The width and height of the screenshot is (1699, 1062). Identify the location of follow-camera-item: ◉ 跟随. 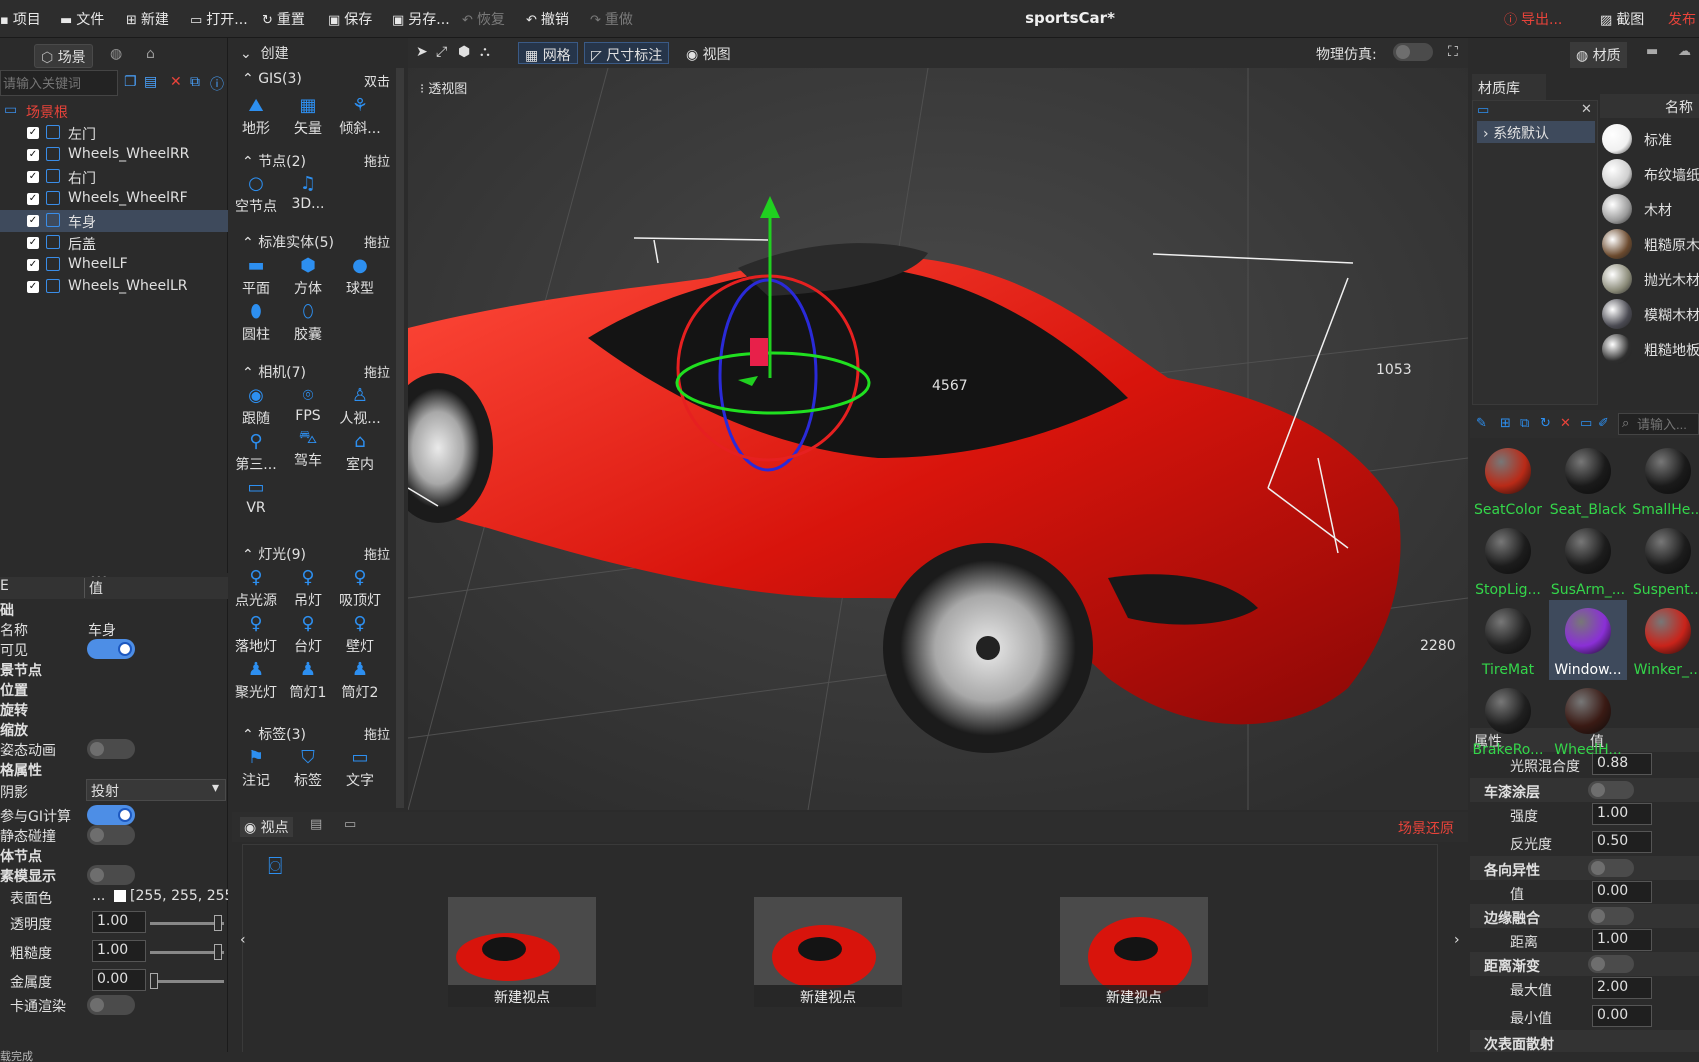
(256, 406).